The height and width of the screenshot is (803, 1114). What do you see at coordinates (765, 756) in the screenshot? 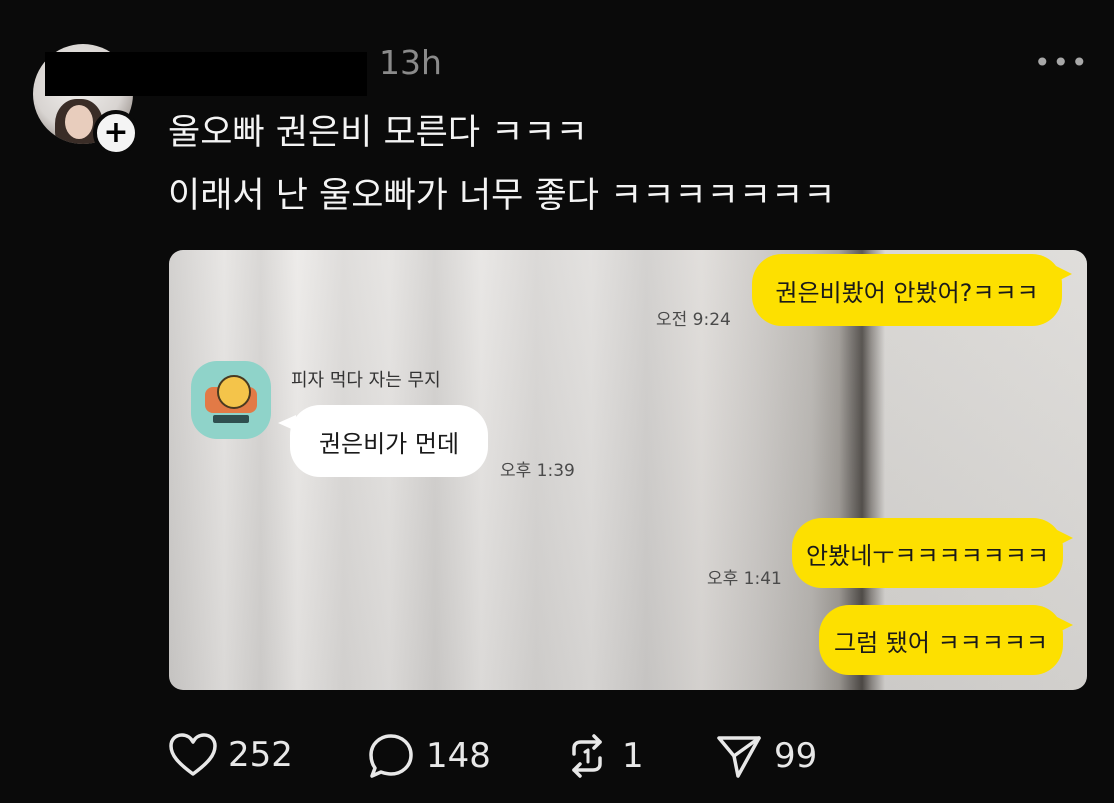
I see `share-button: 99` at bounding box center [765, 756].